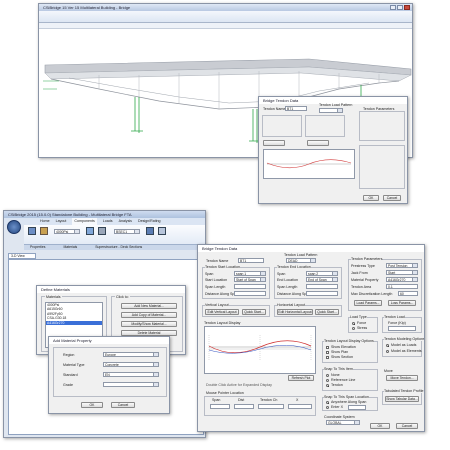 This screenshot has height=450, width=450. Describe the element at coordinates (149, 221) in the screenshot. I see `tab-design: Design/Rating` at that location.